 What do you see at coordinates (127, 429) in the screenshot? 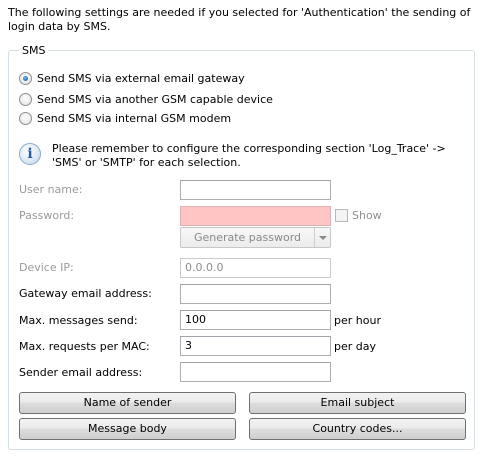
I see `message-body-button: Message body` at bounding box center [127, 429].